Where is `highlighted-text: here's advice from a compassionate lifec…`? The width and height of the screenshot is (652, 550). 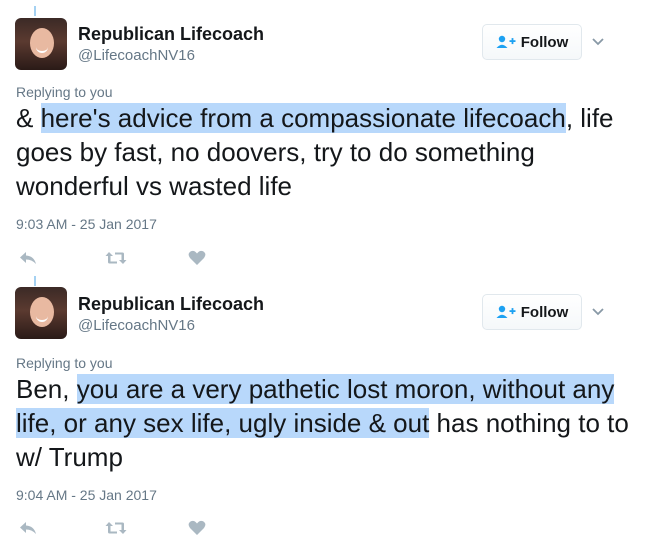
highlighted-text: here's advice from a compassionate lifec… is located at coordinates (303, 118).